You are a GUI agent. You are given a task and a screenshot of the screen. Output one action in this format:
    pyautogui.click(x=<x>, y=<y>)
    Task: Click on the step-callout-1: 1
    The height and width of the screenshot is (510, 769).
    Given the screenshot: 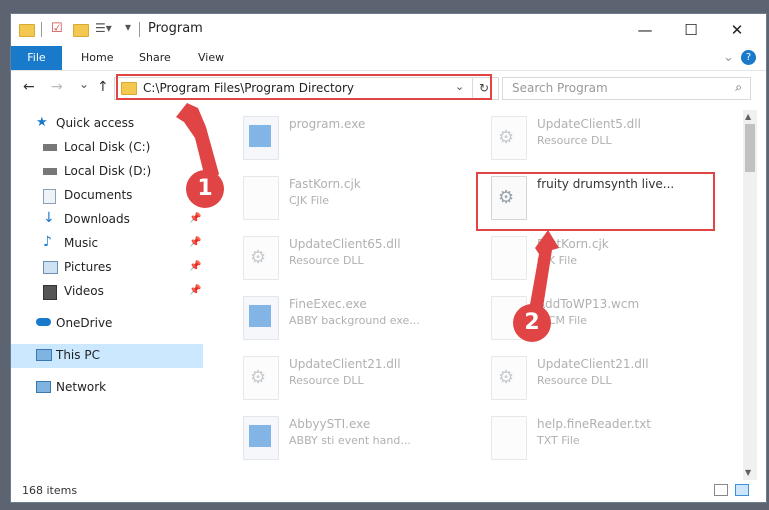 What is the action you would take?
    pyautogui.click(x=205, y=189)
    